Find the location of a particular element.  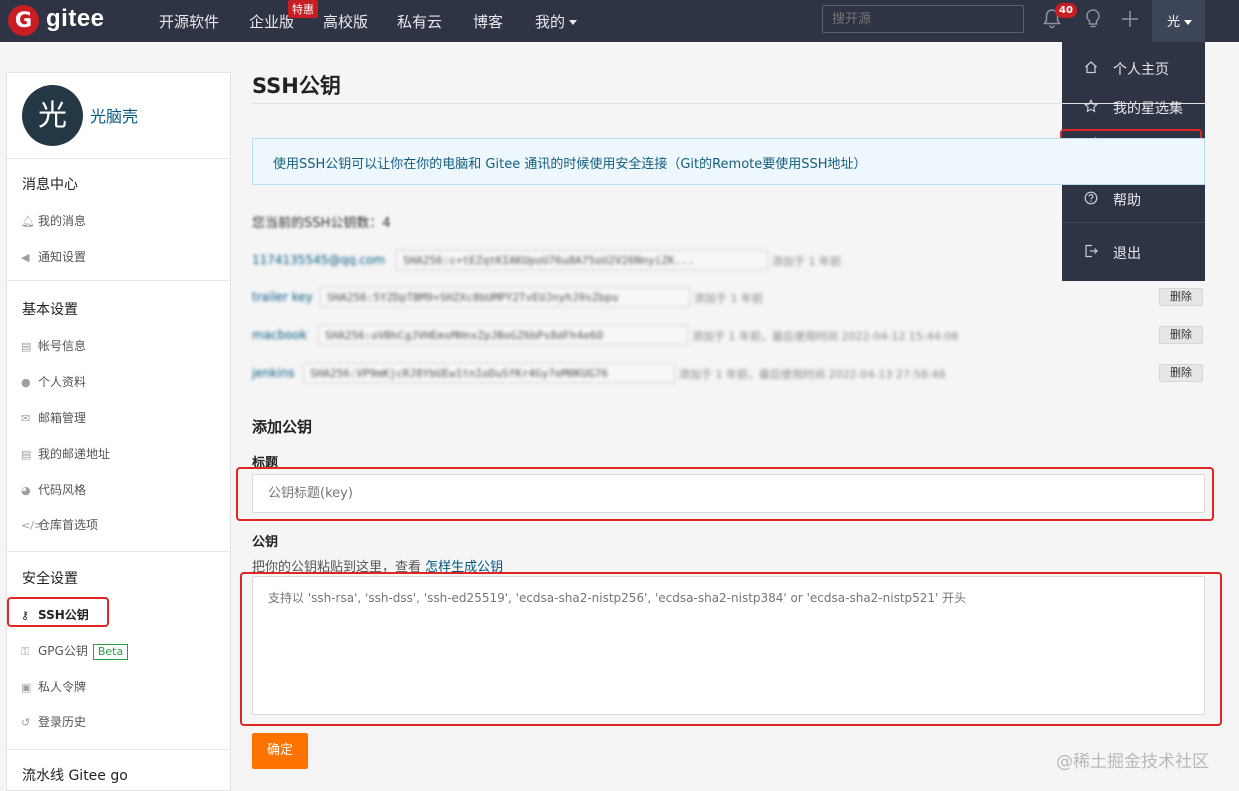

dropdown-item-stars: 我的星选集 is located at coordinates (1133, 108).